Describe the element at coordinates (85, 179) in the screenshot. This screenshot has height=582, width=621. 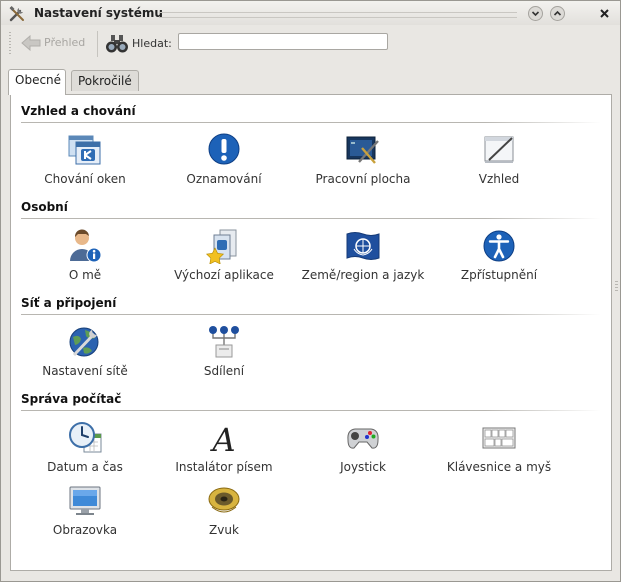
I see `item-label: Chování oken` at that location.